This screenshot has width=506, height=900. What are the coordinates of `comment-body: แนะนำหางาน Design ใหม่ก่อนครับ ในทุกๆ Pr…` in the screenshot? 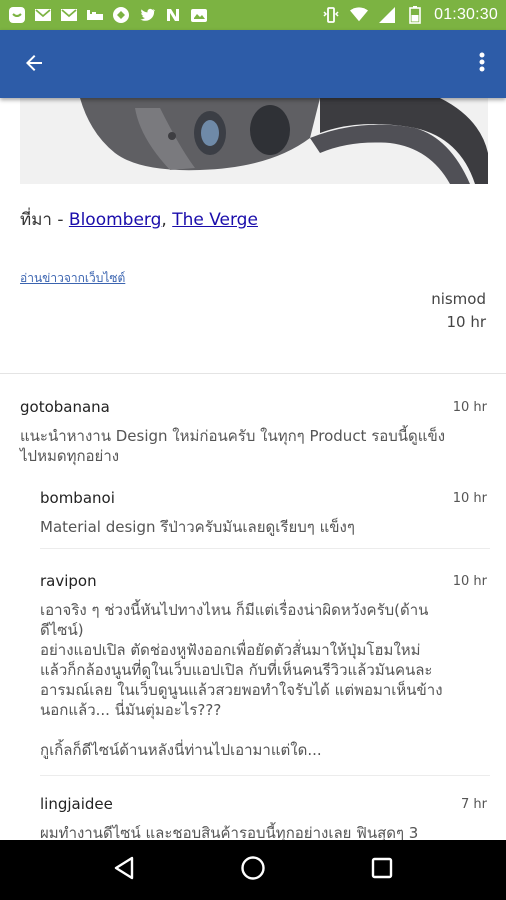 It's located at (233, 446).